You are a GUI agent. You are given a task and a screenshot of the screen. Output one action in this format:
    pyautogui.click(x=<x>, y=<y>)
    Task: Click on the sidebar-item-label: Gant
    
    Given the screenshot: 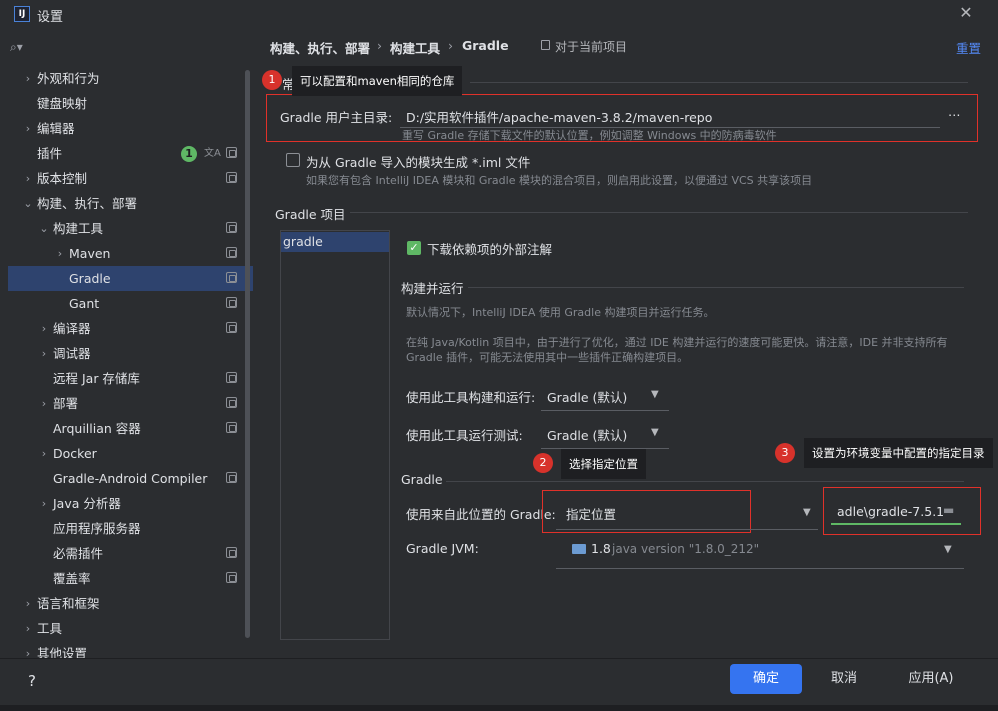 What is the action you would take?
    pyautogui.click(x=84, y=303)
    